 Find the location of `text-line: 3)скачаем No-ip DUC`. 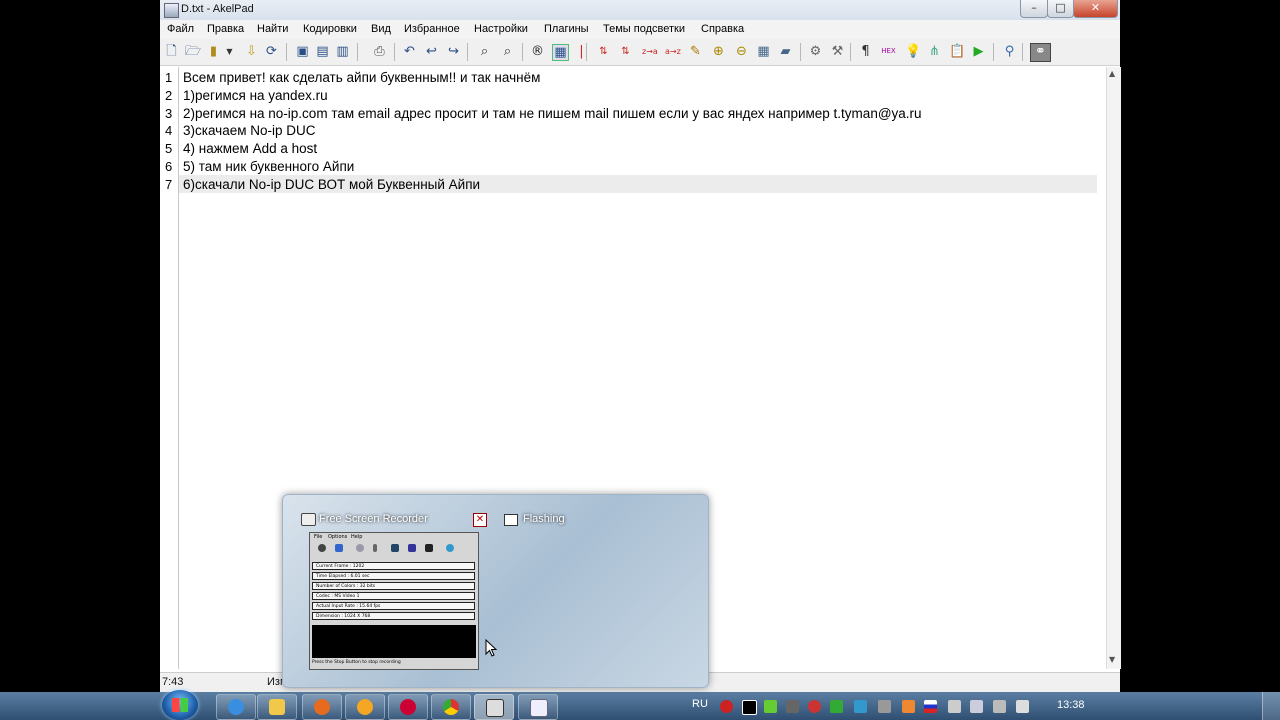

text-line: 3)скачаем No-ip DUC is located at coordinates (249, 130).